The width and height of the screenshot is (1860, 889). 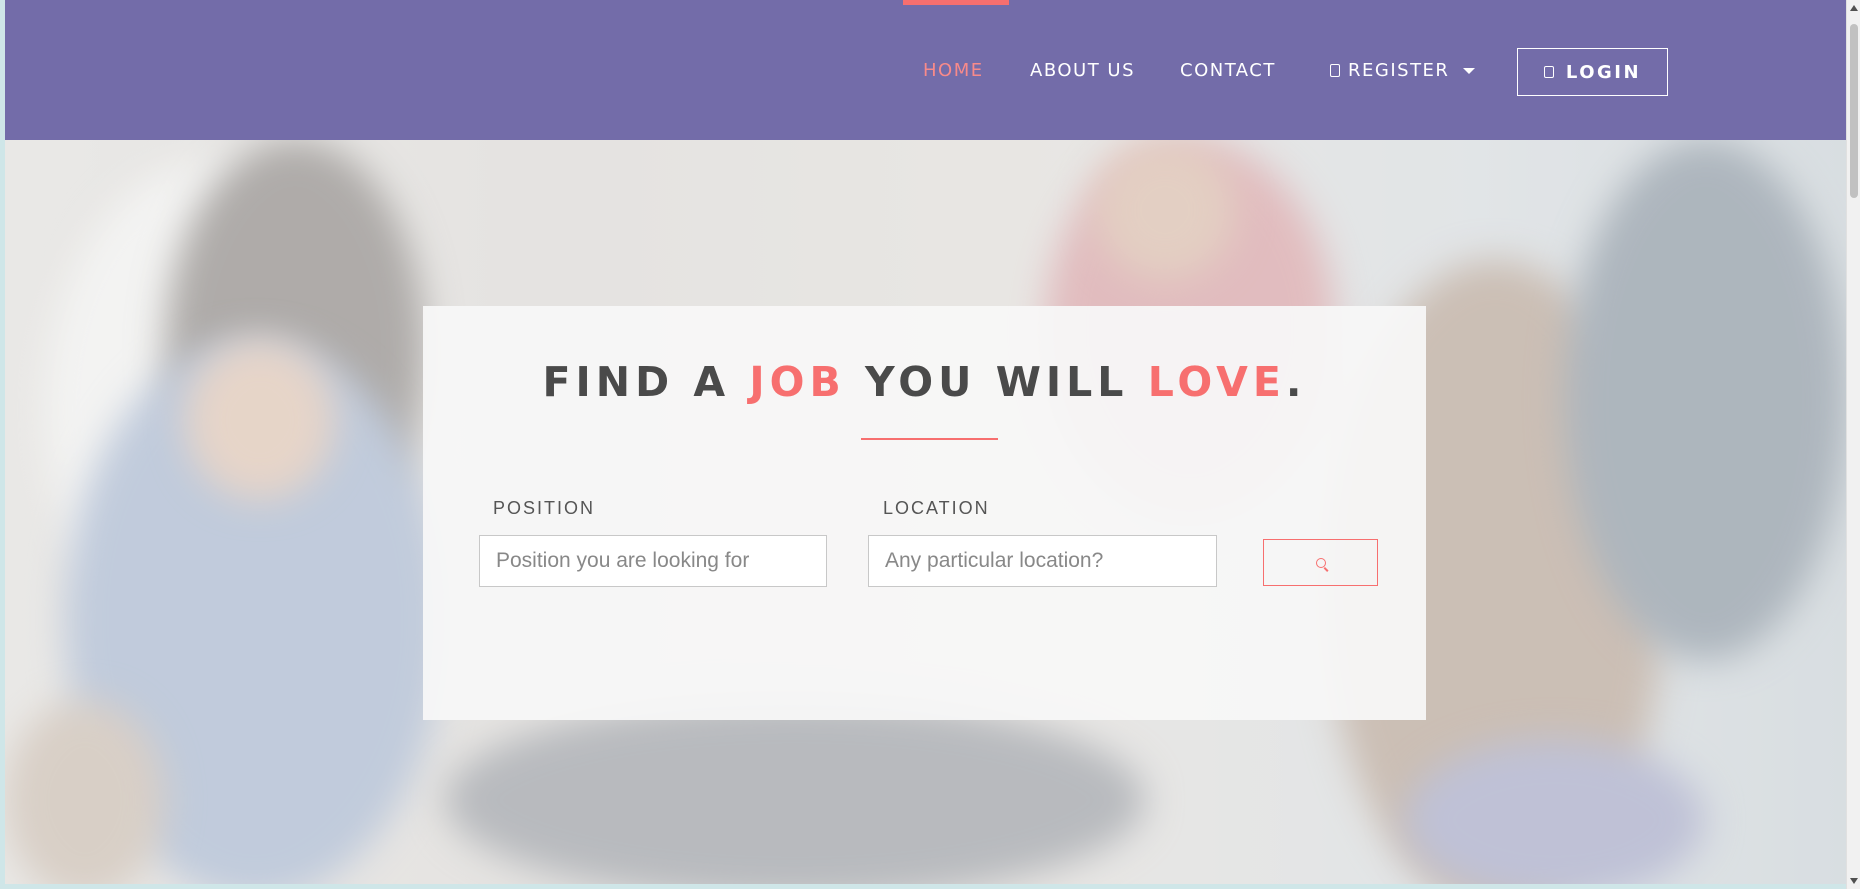 I want to click on nav-contact-link: CONTACT, so click(x=1228, y=70).